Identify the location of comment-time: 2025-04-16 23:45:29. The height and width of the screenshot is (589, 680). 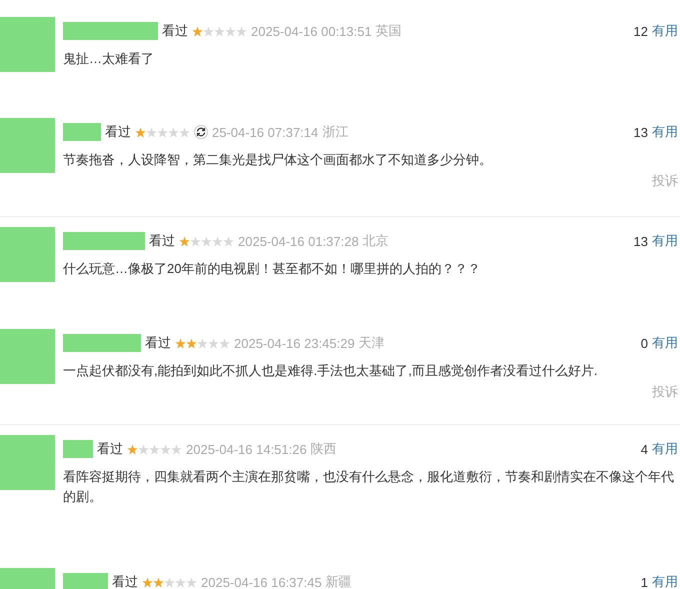
(294, 343).